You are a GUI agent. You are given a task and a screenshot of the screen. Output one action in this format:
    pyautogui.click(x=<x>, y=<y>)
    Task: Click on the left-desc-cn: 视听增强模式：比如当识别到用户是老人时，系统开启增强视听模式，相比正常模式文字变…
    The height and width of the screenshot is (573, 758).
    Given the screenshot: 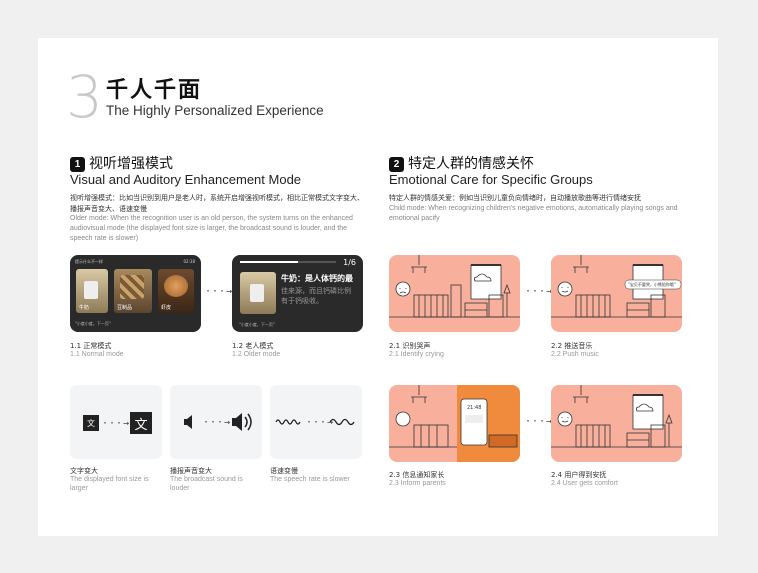 What is the action you would take?
    pyautogui.click(x=217, y=203)
    